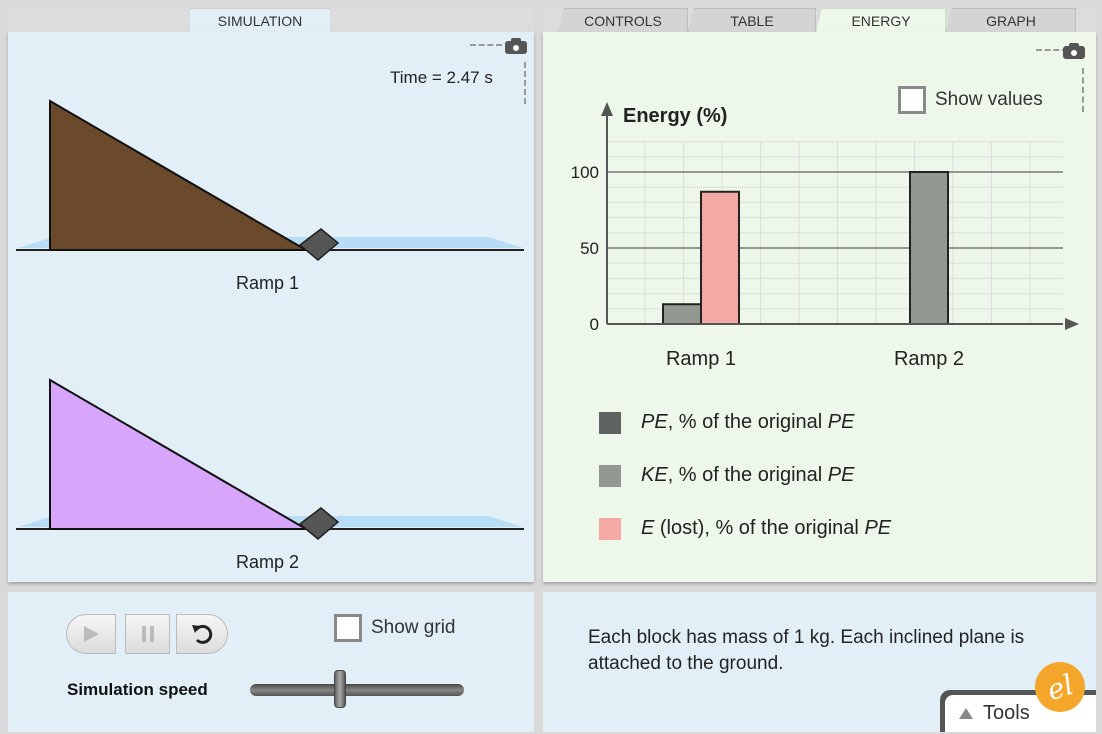 The width and height of the screenshot is (1102, 734). What do you see at coordinates (747, 475) in the screenshot?
I see `legend-ke-middle: , % of the original` at bounding box center [747, 475].